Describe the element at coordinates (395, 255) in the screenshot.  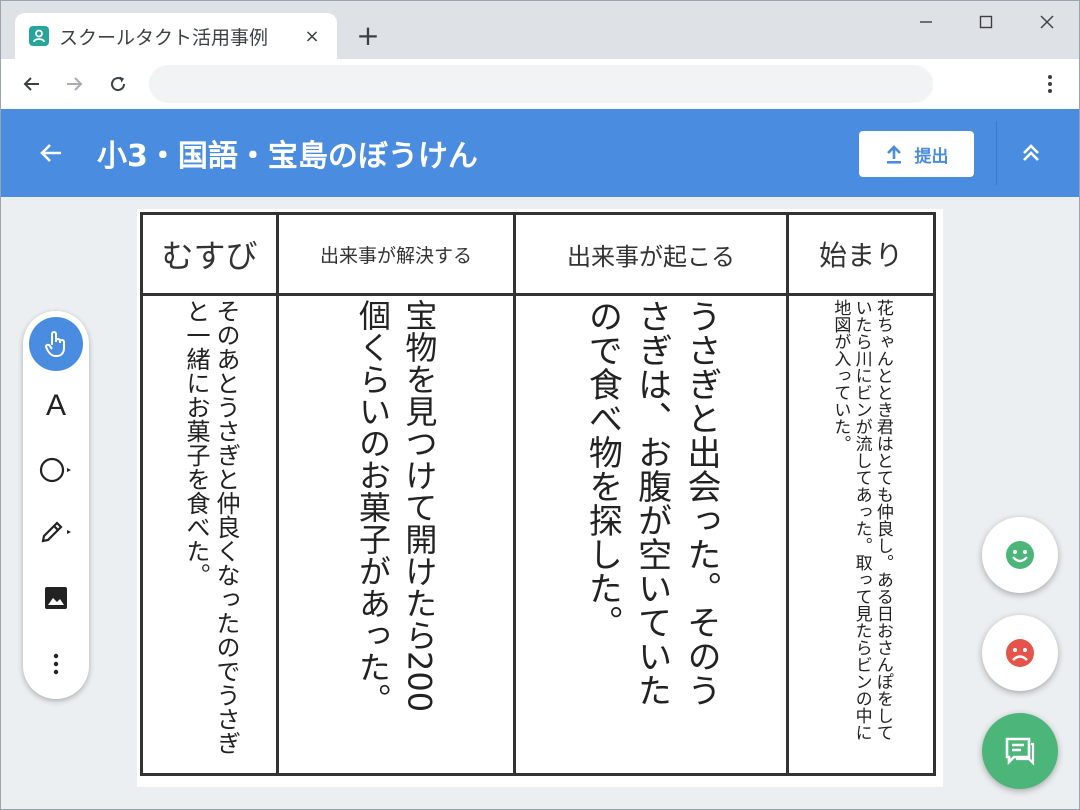
I see `column-header: 出来事が解決する` at that location.